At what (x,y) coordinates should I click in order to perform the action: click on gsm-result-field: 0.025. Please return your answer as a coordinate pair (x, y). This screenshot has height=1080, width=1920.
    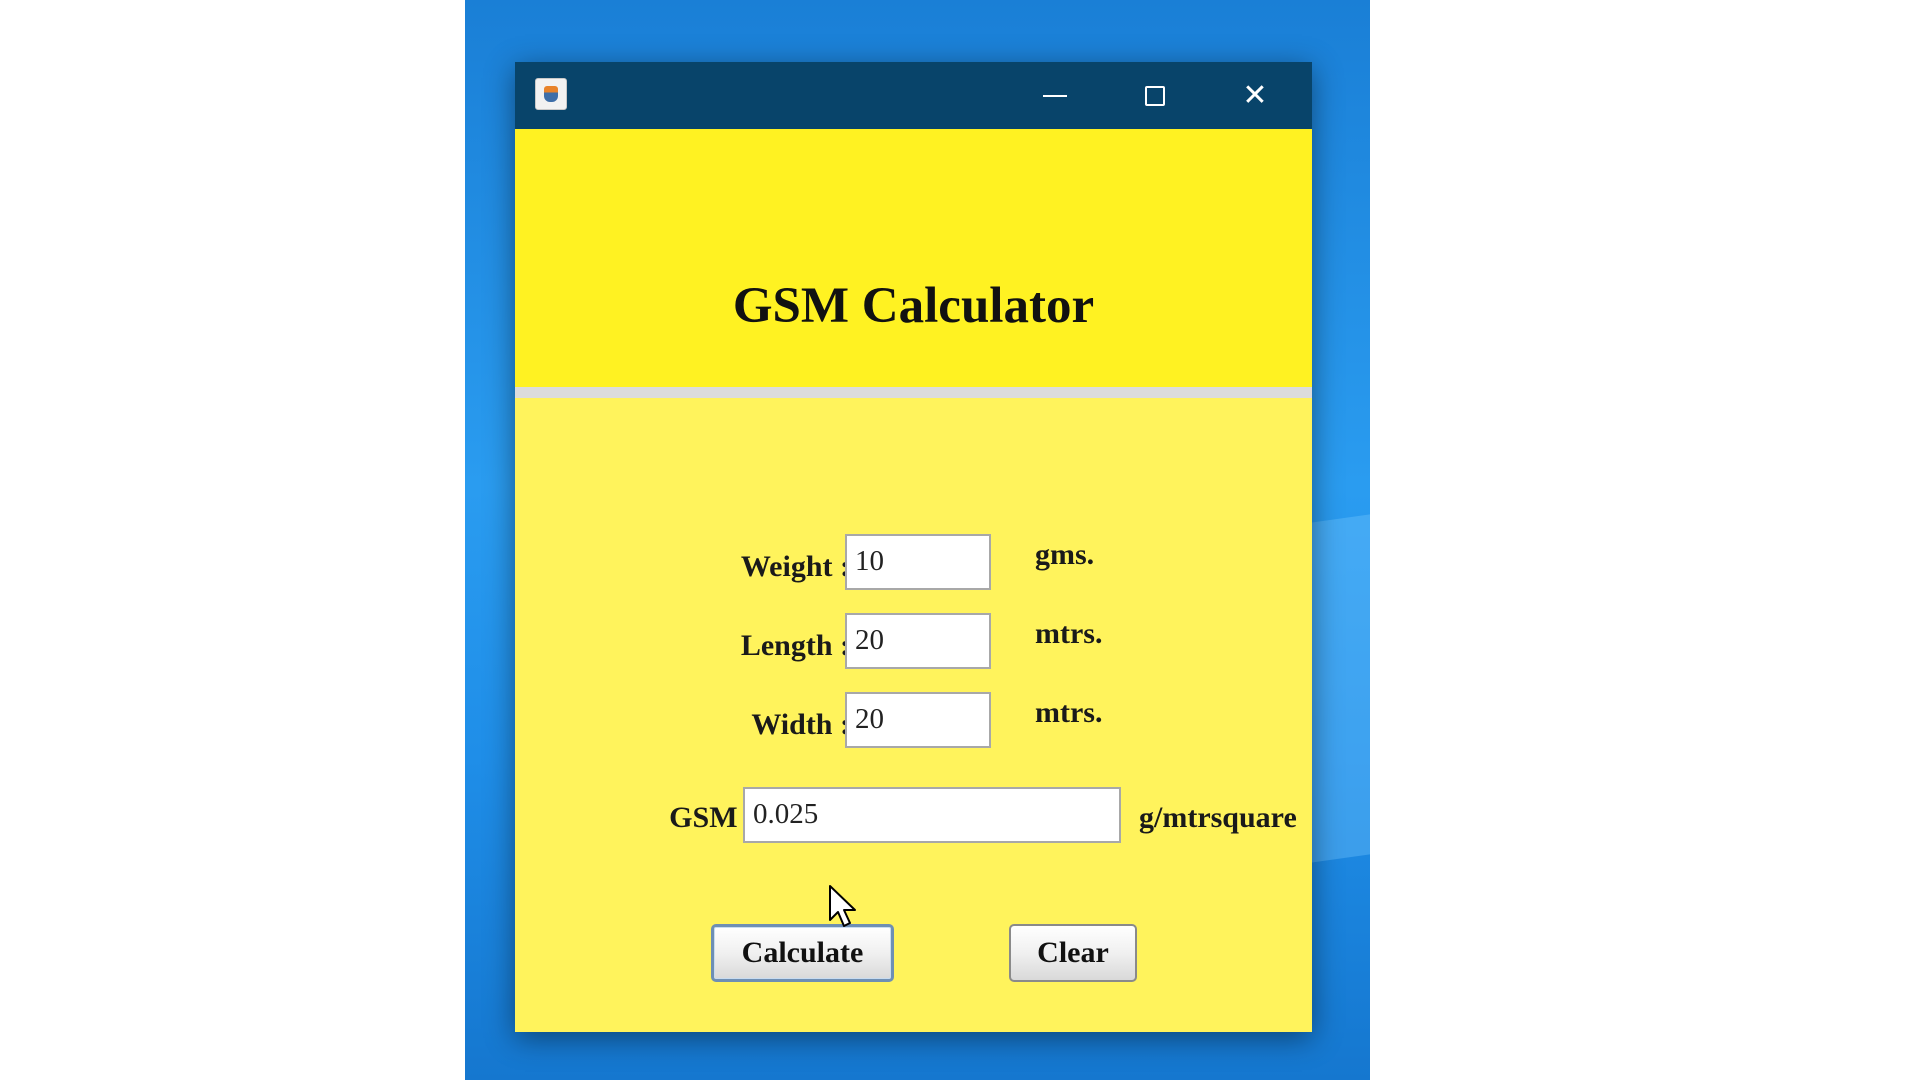
    Looking at the image, I should click on (932, 815).